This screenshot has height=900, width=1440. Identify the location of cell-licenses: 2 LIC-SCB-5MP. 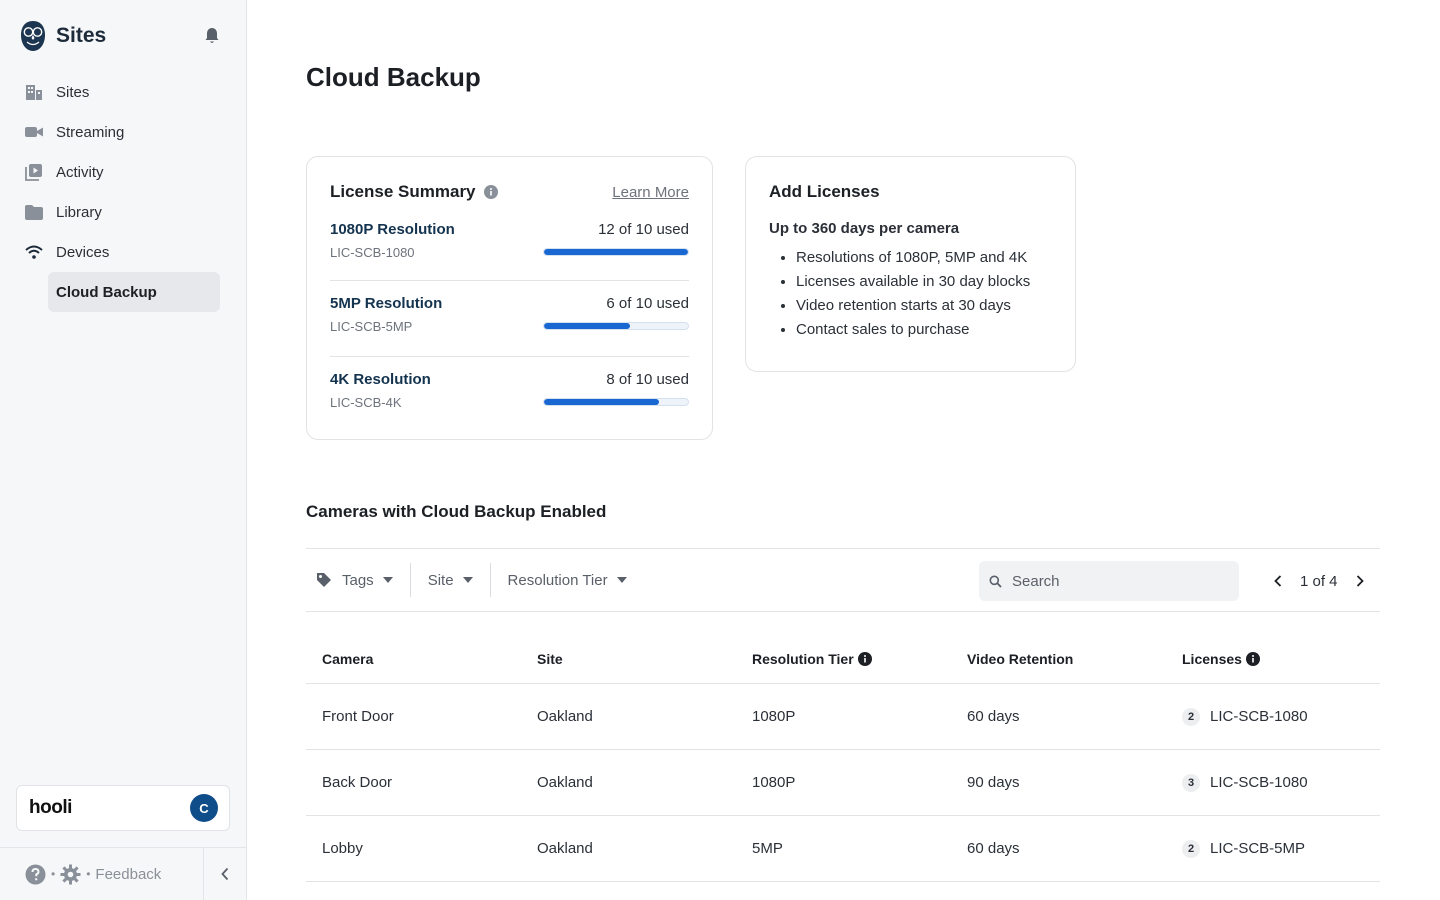
(1273, 848).